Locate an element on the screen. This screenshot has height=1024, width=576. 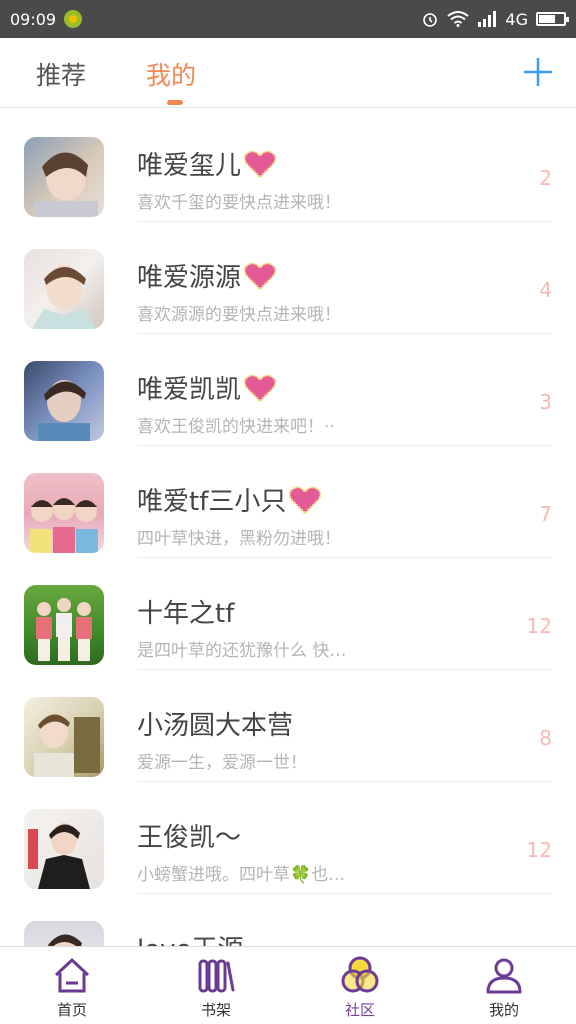
group-title: 唯爱凯凯 is located at coordinates (189, 390).